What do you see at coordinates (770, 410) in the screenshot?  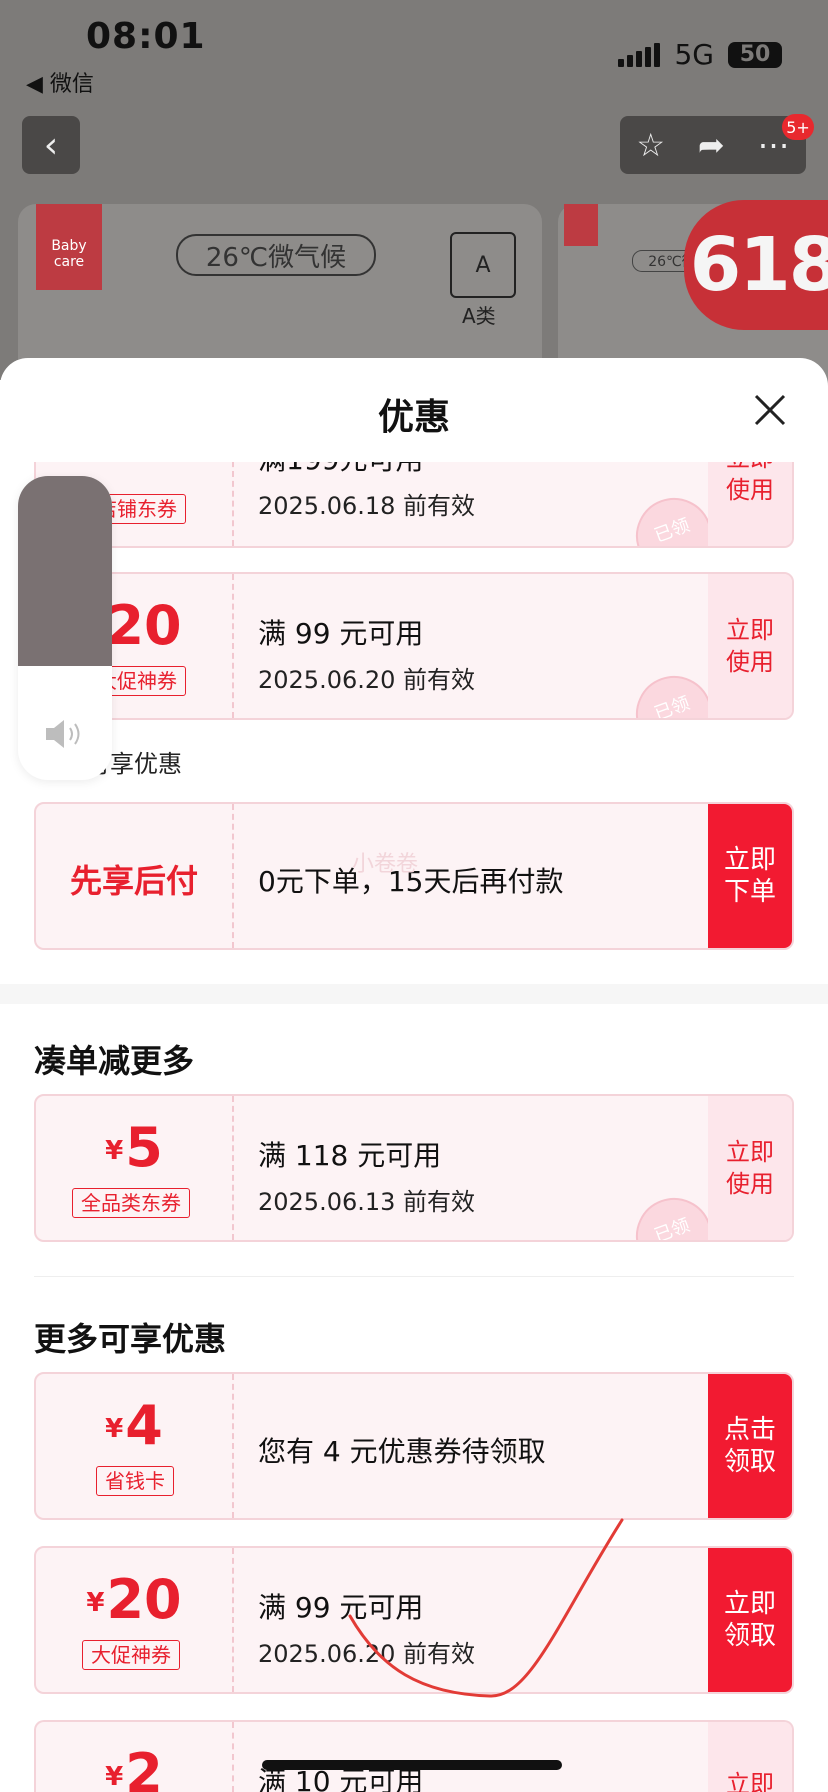 I see `close-icon` at bounding box center [770, 410].